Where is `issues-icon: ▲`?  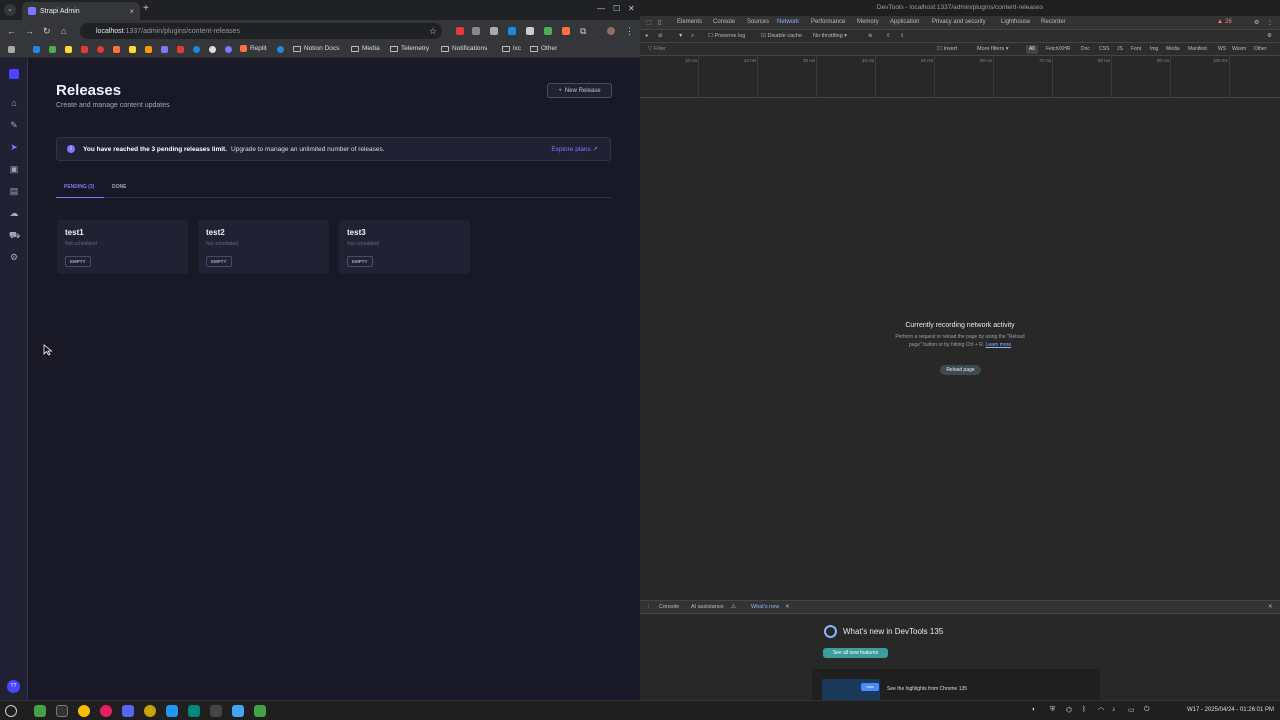
issues-icon: ▲ is located at coordinates (1220, 22).